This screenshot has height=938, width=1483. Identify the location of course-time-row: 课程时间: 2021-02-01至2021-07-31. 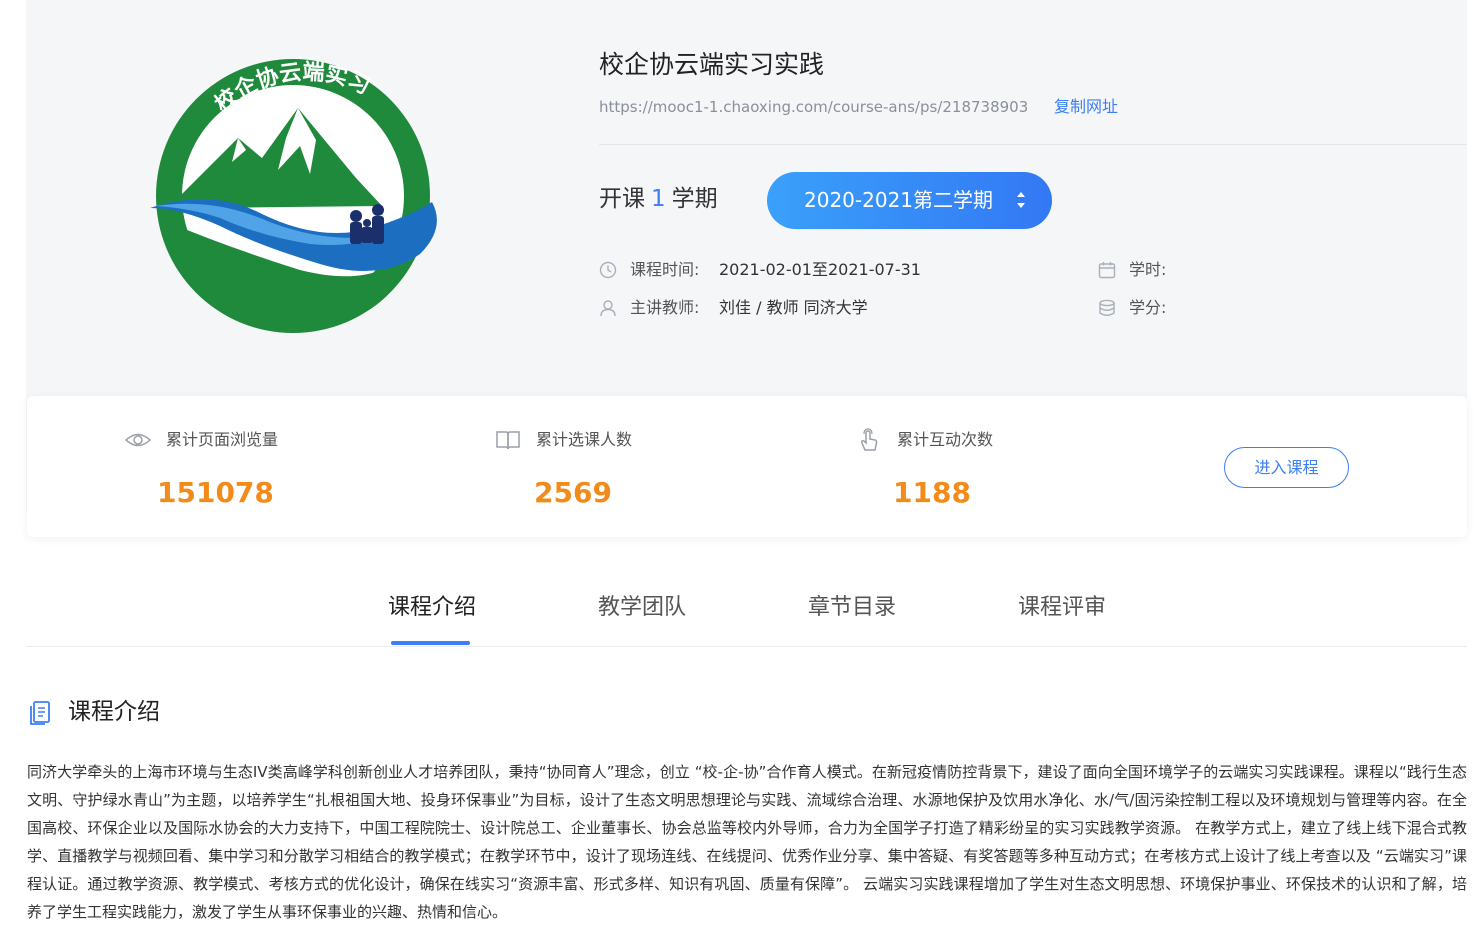
(799, 270).